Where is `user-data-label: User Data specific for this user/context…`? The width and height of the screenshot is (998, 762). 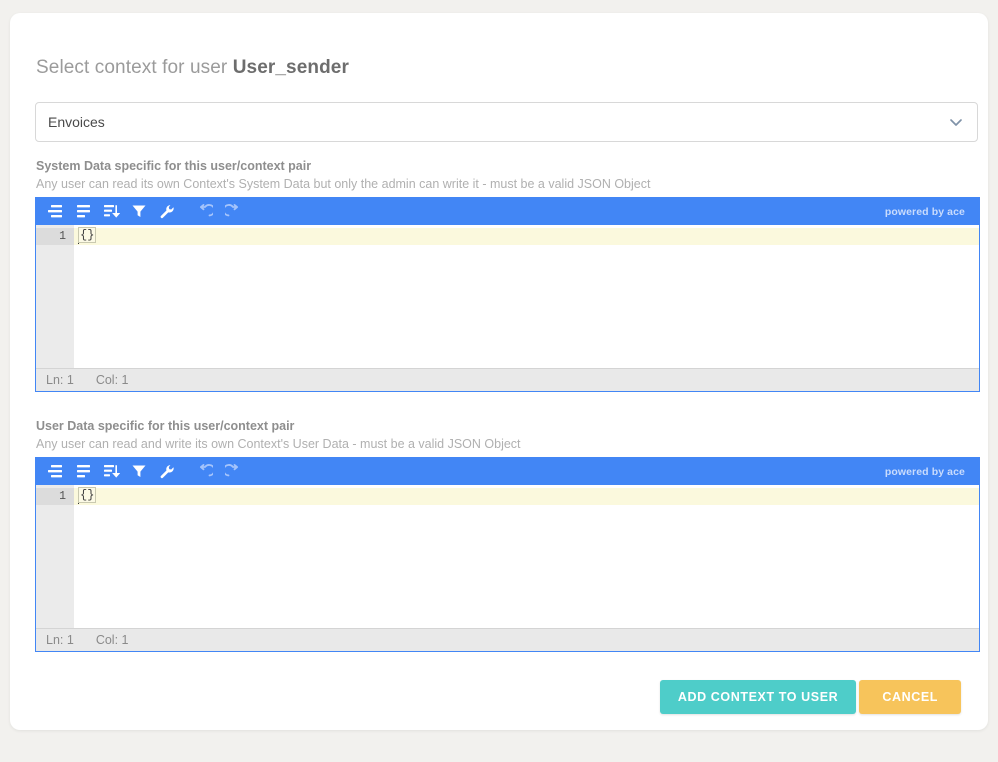 user-data-label: User Data specific for this user/context… is located at coordinates (165, 426).